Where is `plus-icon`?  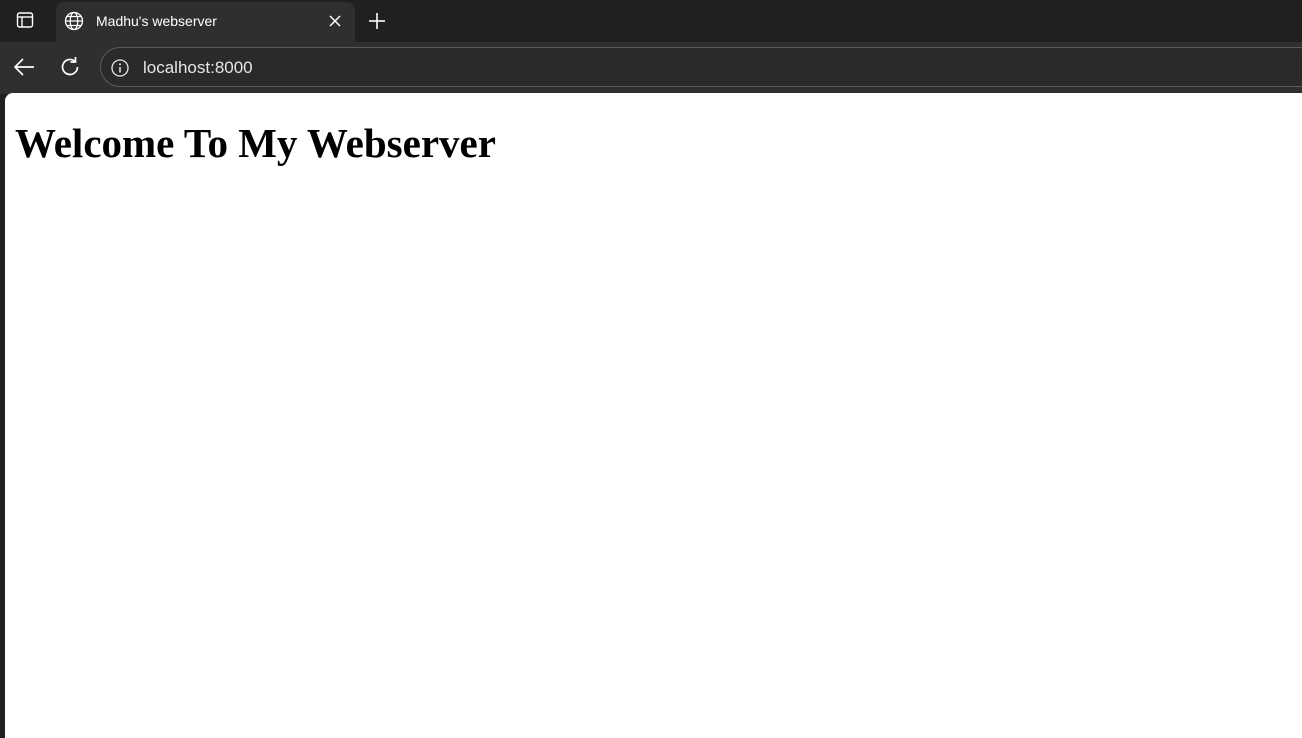
plus-icon is located at coordinates (377, 21).